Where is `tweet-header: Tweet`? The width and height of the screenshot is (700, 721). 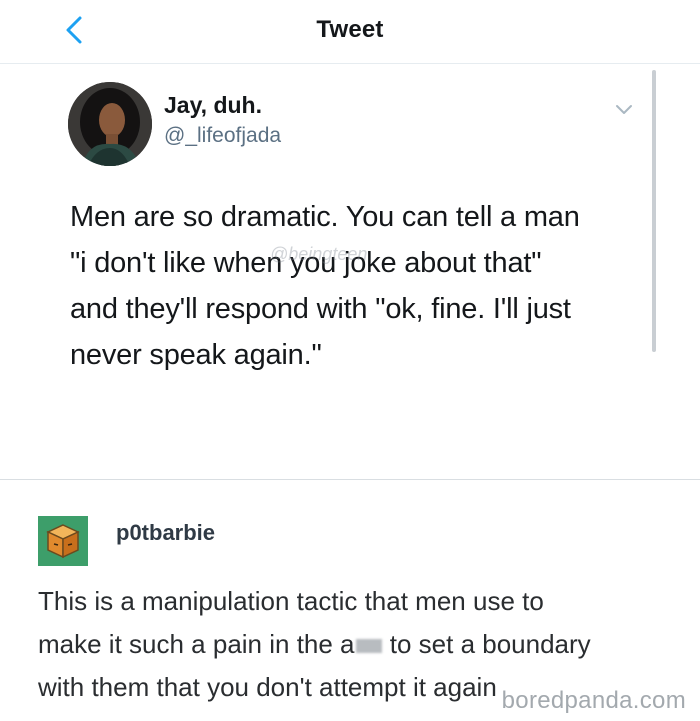
tweet-header: Tweet is located at coordinates (350, 32).